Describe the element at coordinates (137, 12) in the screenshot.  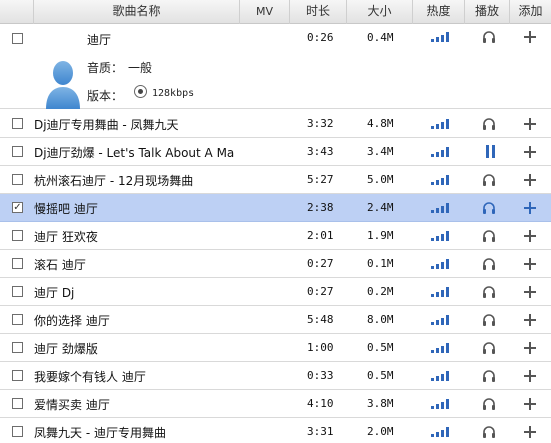
I see `header-song-name: 歌曲名称` at that location.